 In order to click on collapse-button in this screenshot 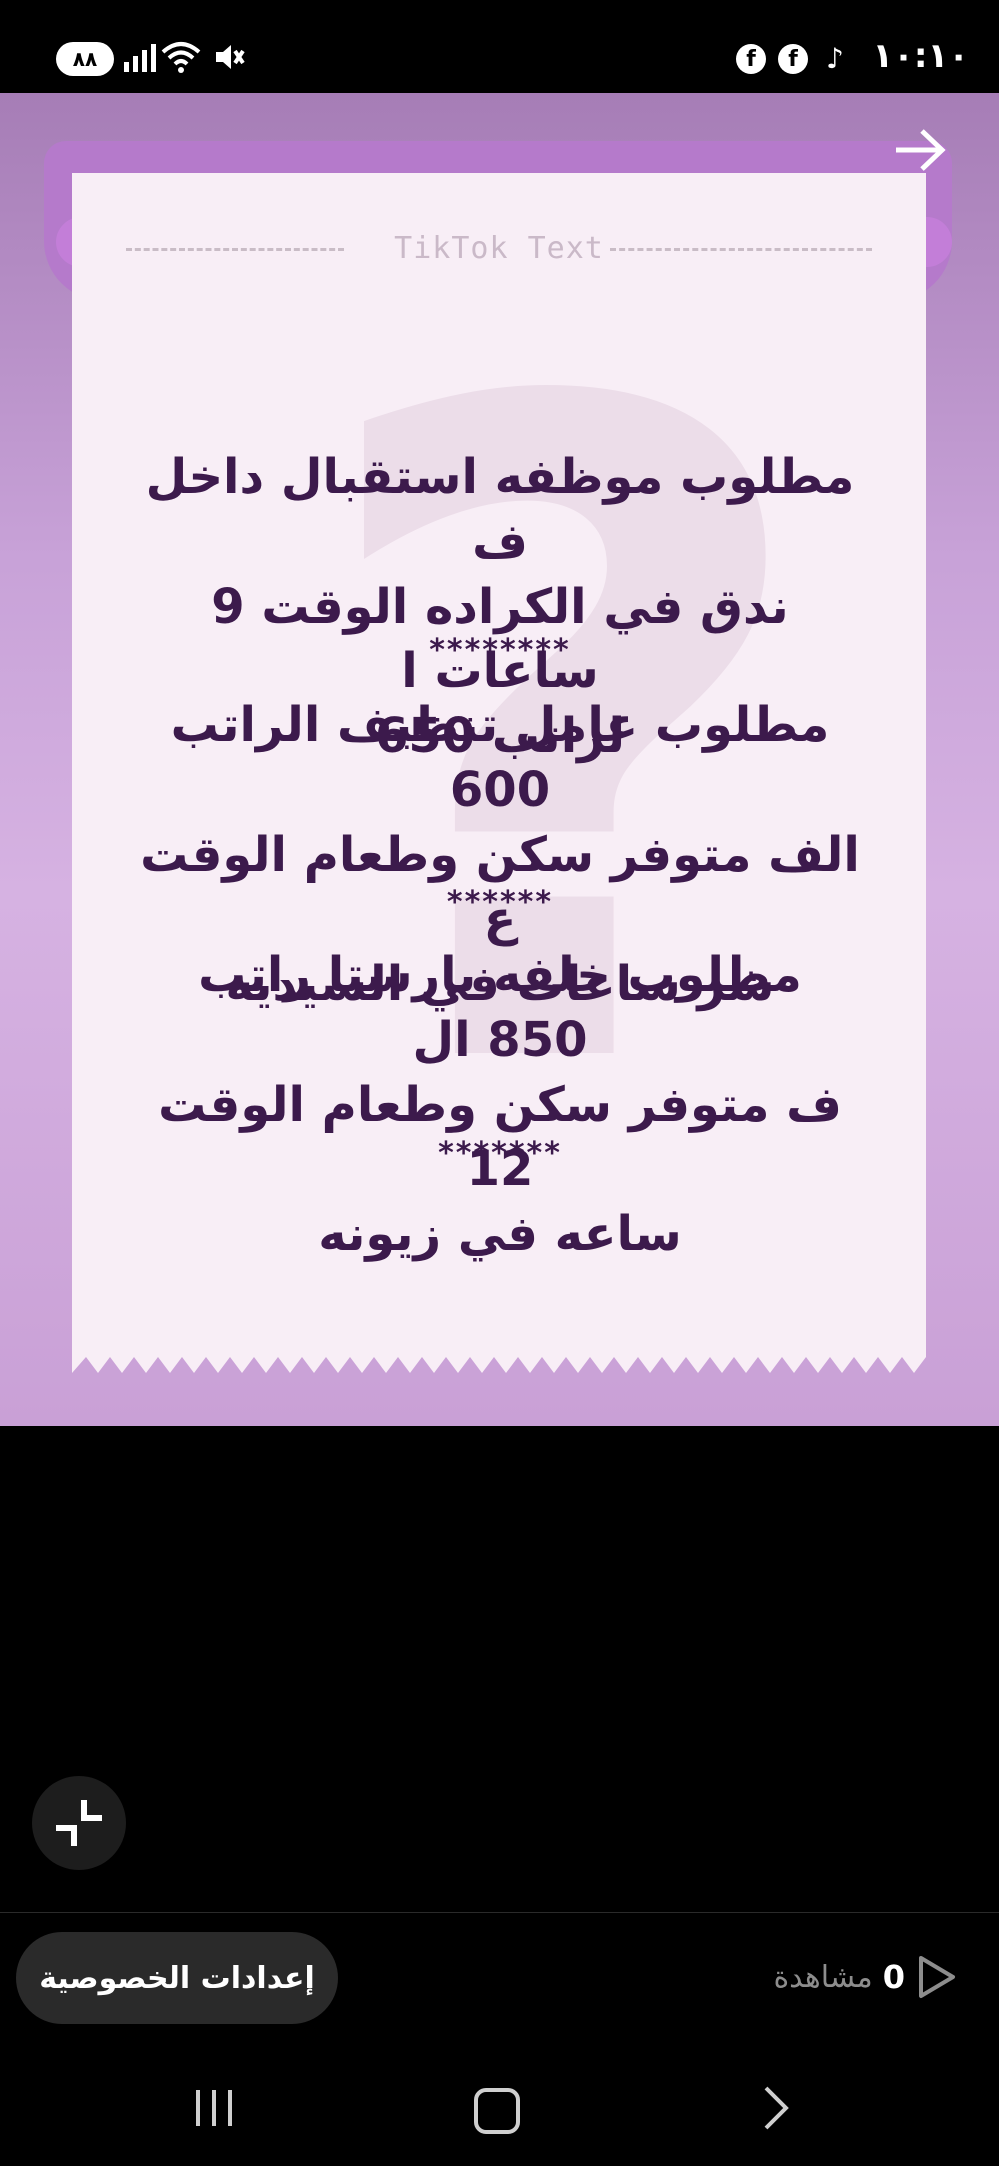, I will do `click(79, 1823)`.